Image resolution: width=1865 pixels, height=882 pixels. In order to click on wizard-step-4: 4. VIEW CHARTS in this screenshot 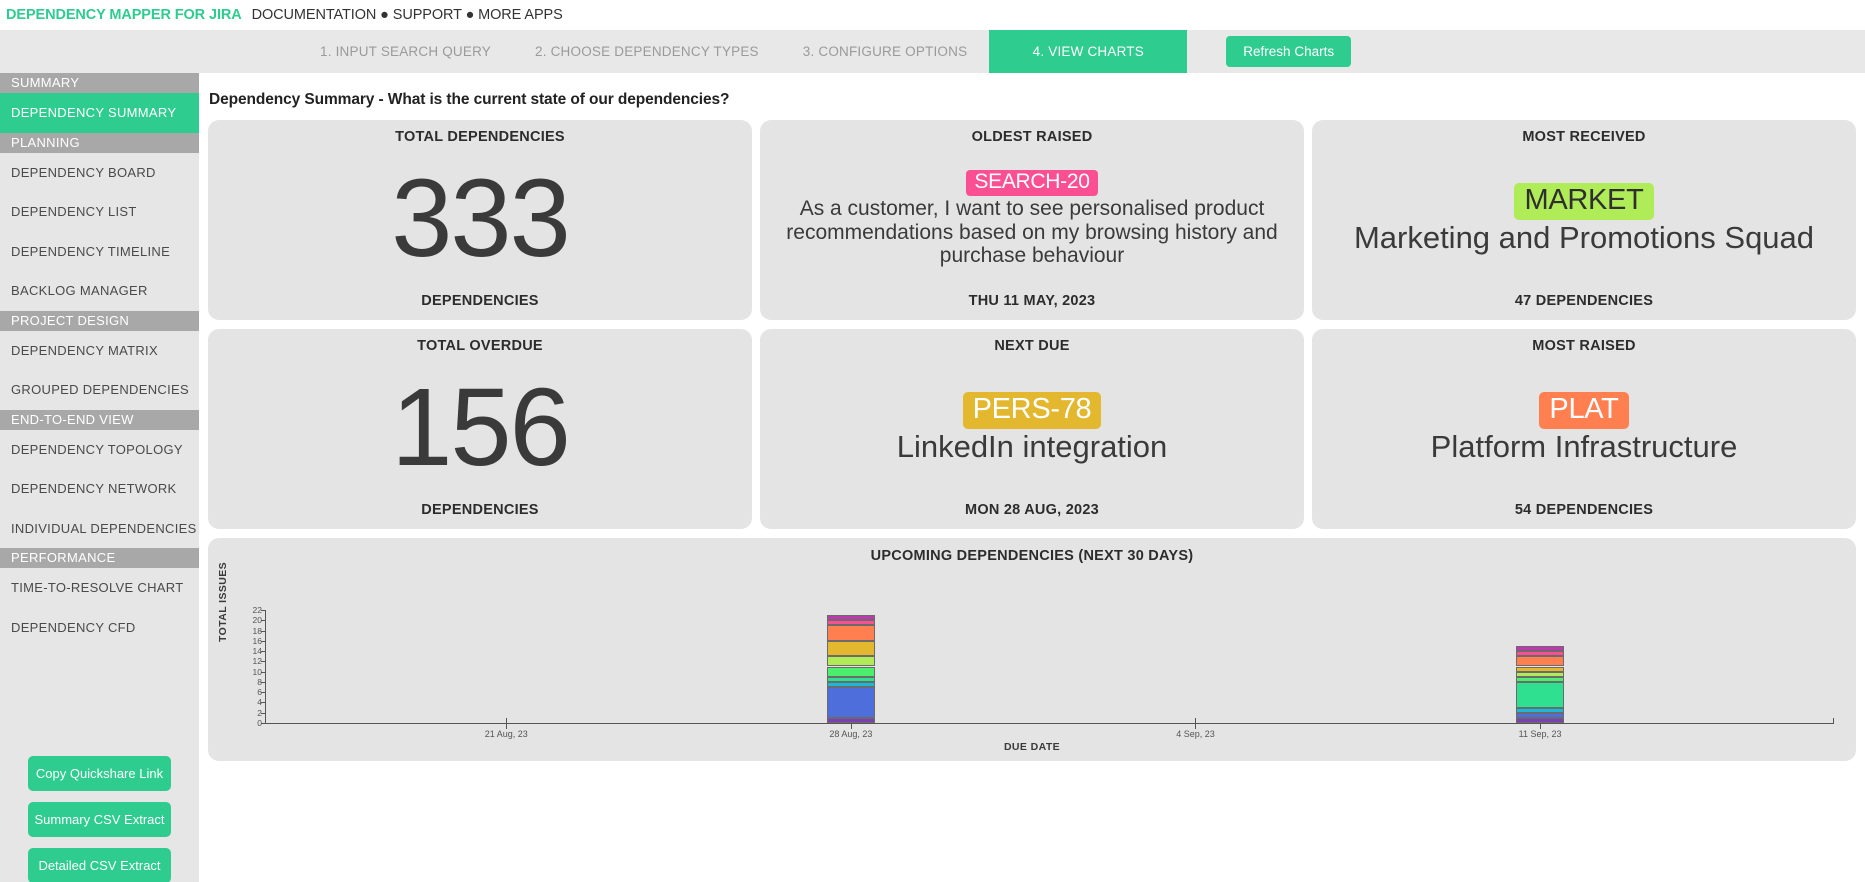, I will do `click(1088, 51)`.